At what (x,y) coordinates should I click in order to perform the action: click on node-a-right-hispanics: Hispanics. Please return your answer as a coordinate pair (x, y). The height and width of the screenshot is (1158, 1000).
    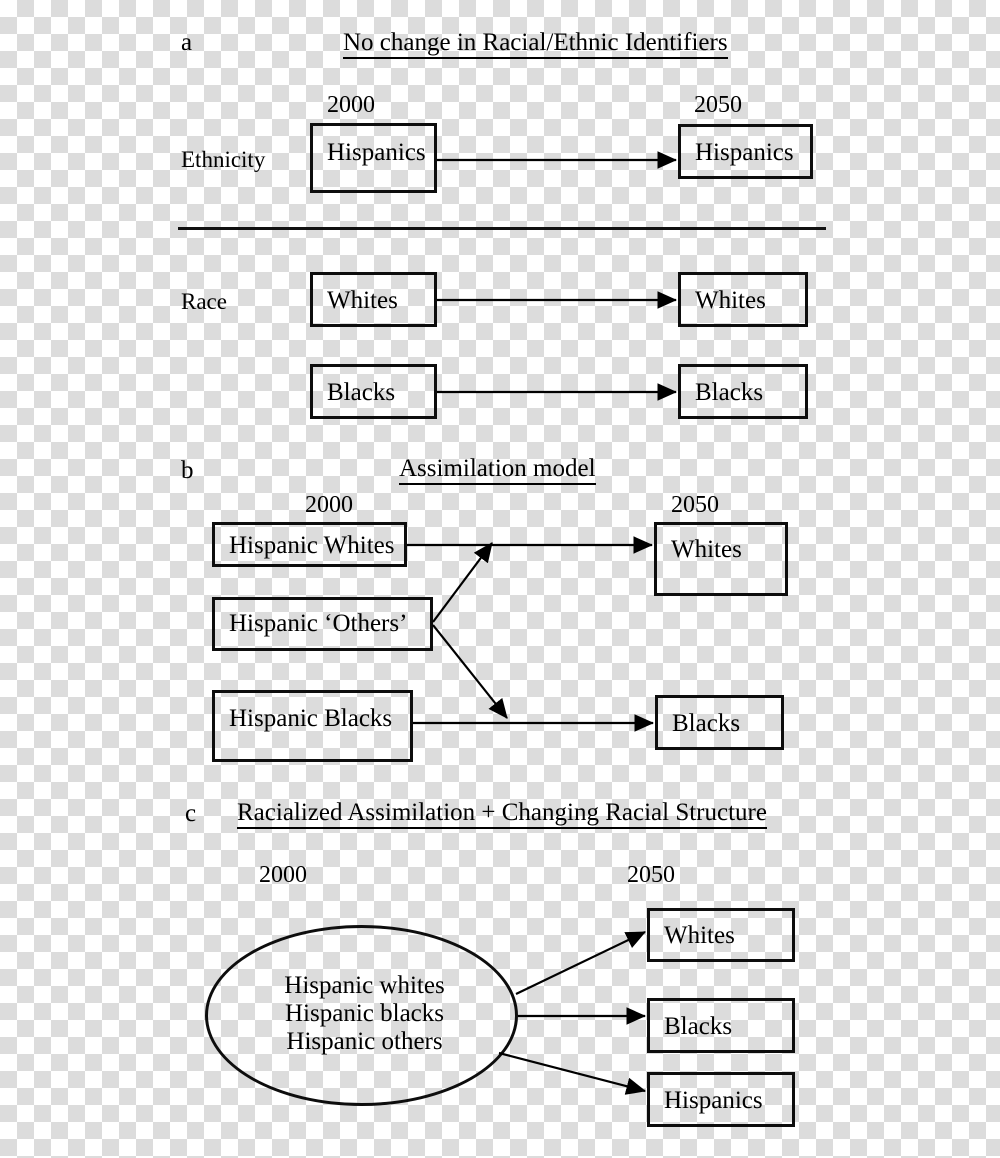
    Looking at the image, I should click on (745, 151).